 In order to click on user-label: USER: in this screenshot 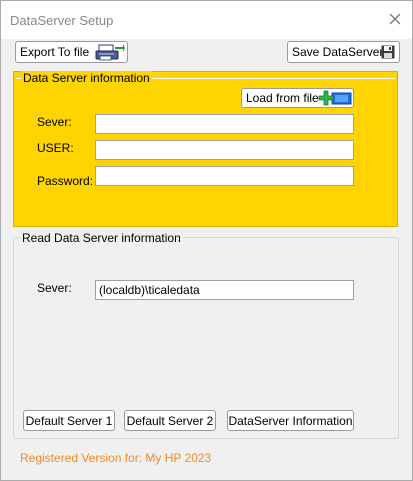, I will do `click(55, 148)`.